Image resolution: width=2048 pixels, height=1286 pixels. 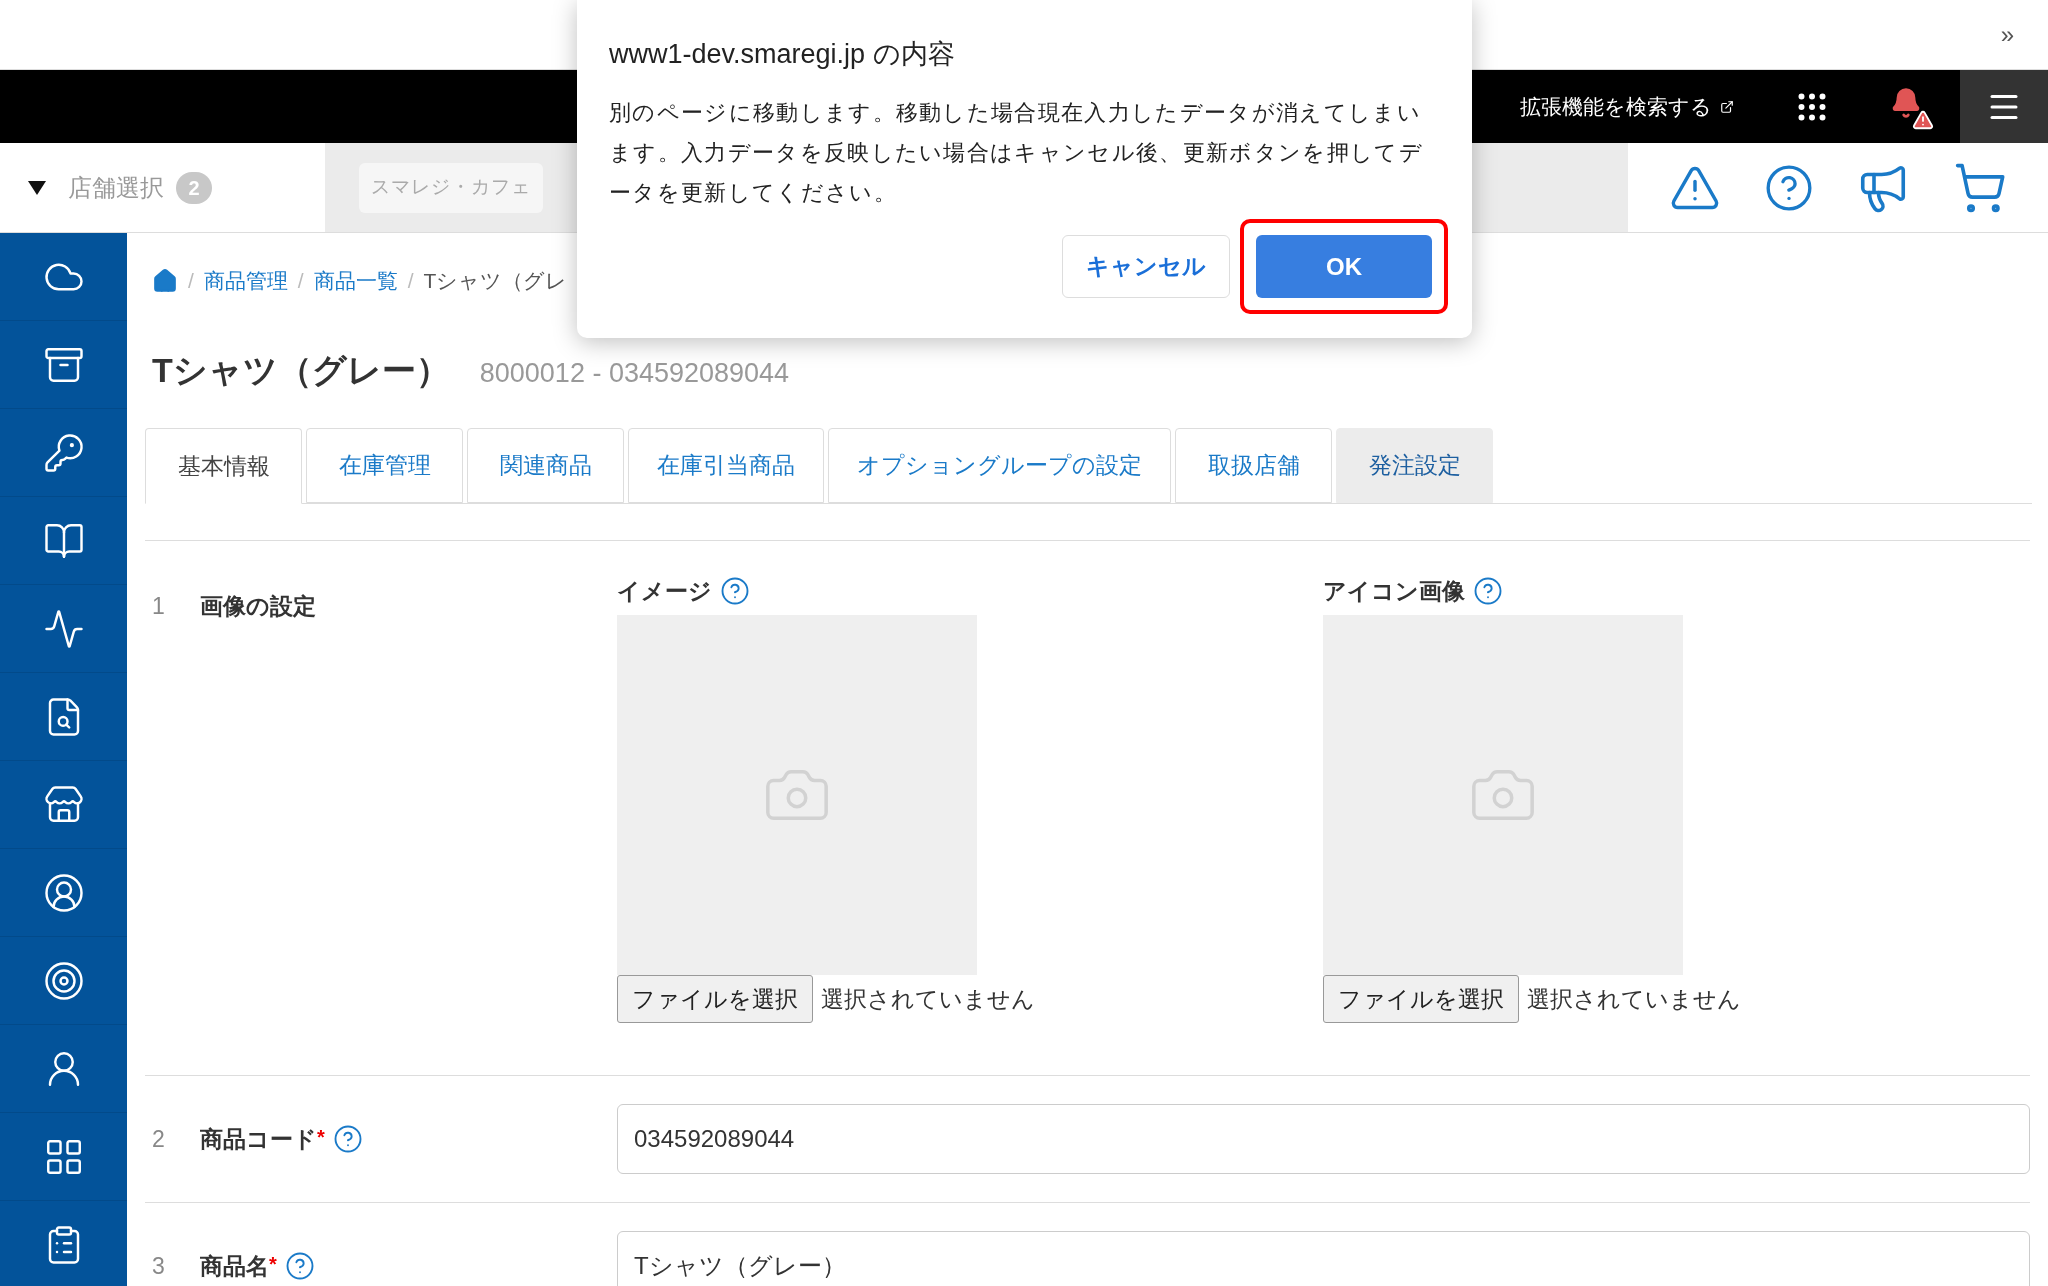 What do you see at coordinates (1414, 465) in the screenshot?
I see `tab: 発注設定` at bounding box center [1414, 465].